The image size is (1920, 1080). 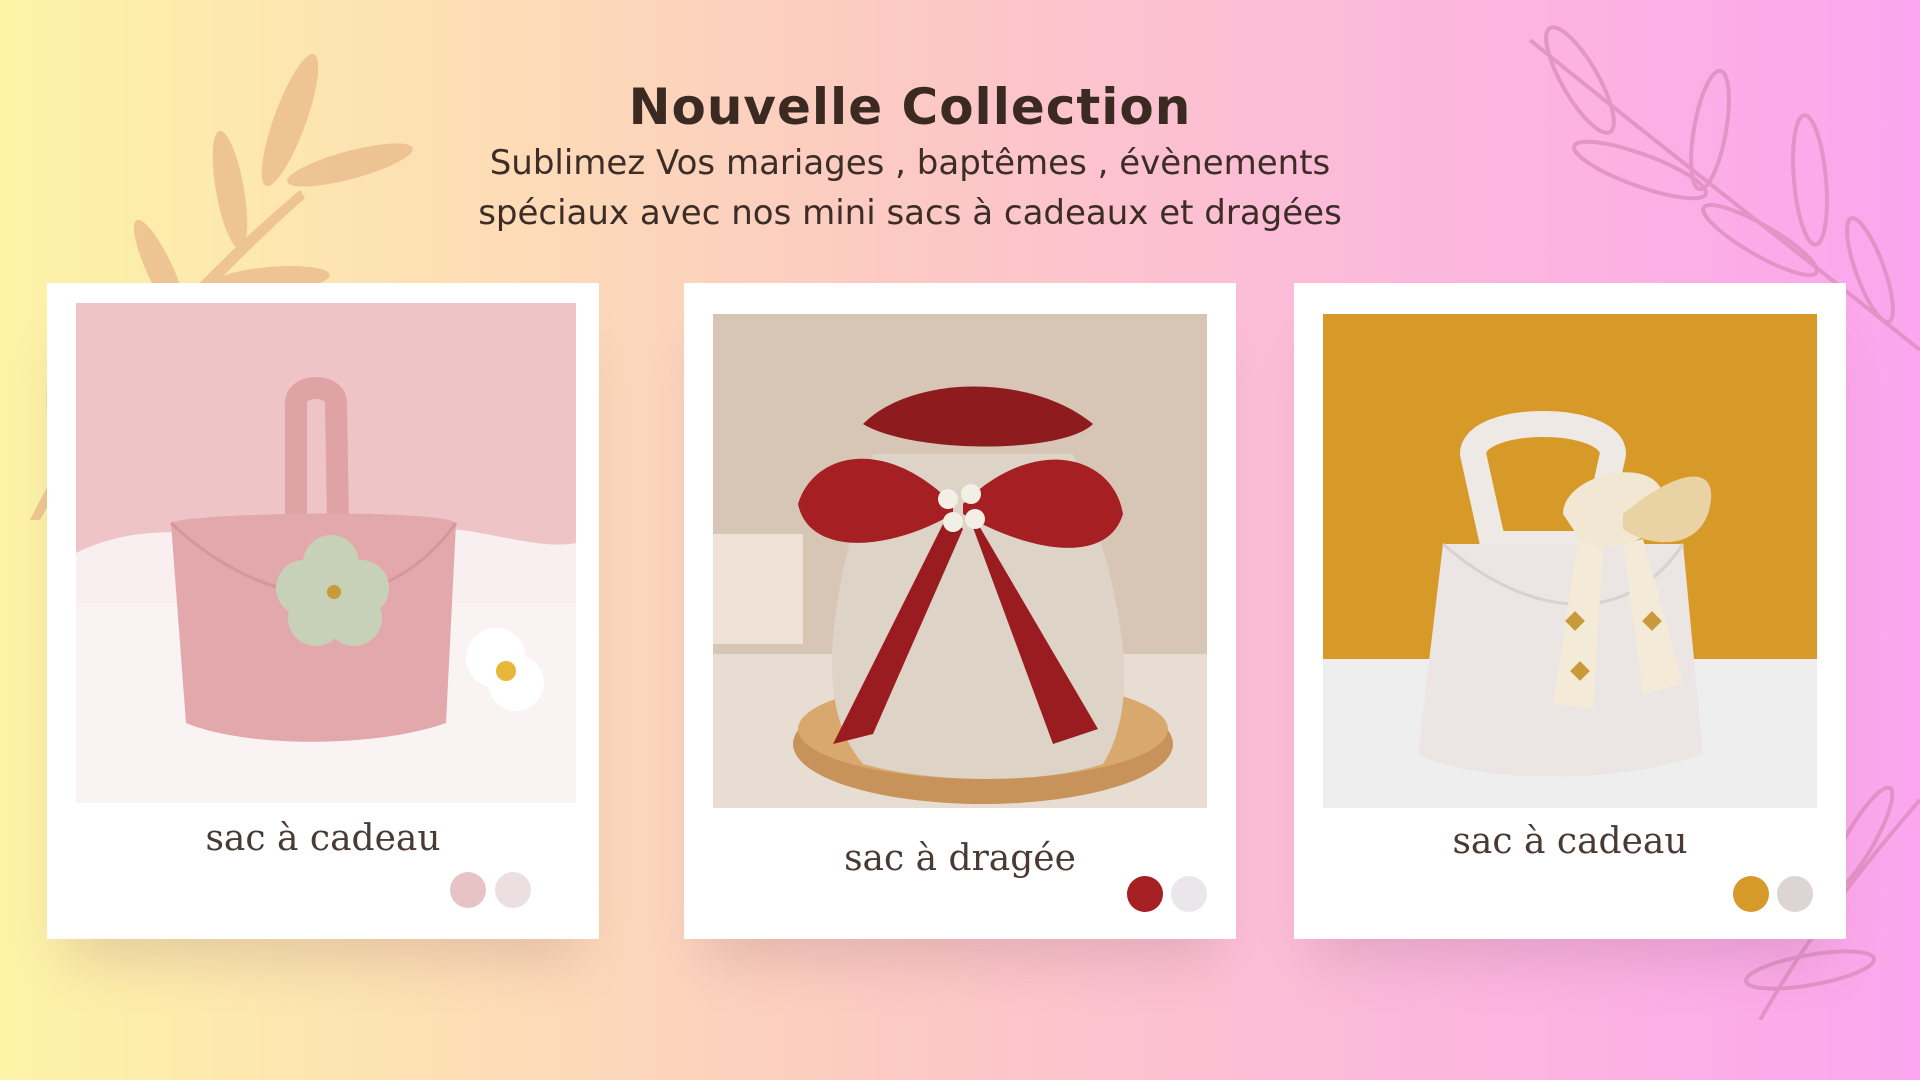 I want to click on white-scarf-bag-photo-icon, so click(x=1570, y=561).